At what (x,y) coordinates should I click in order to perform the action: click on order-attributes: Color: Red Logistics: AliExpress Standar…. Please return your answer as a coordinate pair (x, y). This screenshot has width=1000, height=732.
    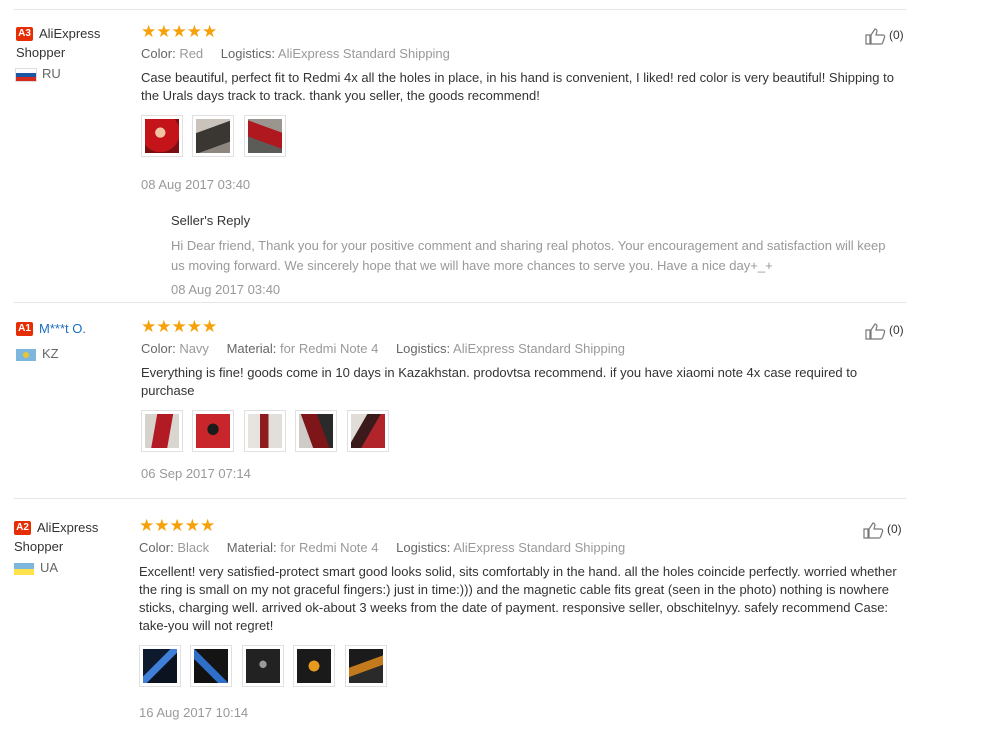
    Looking at the image, I should click on (521, 54).